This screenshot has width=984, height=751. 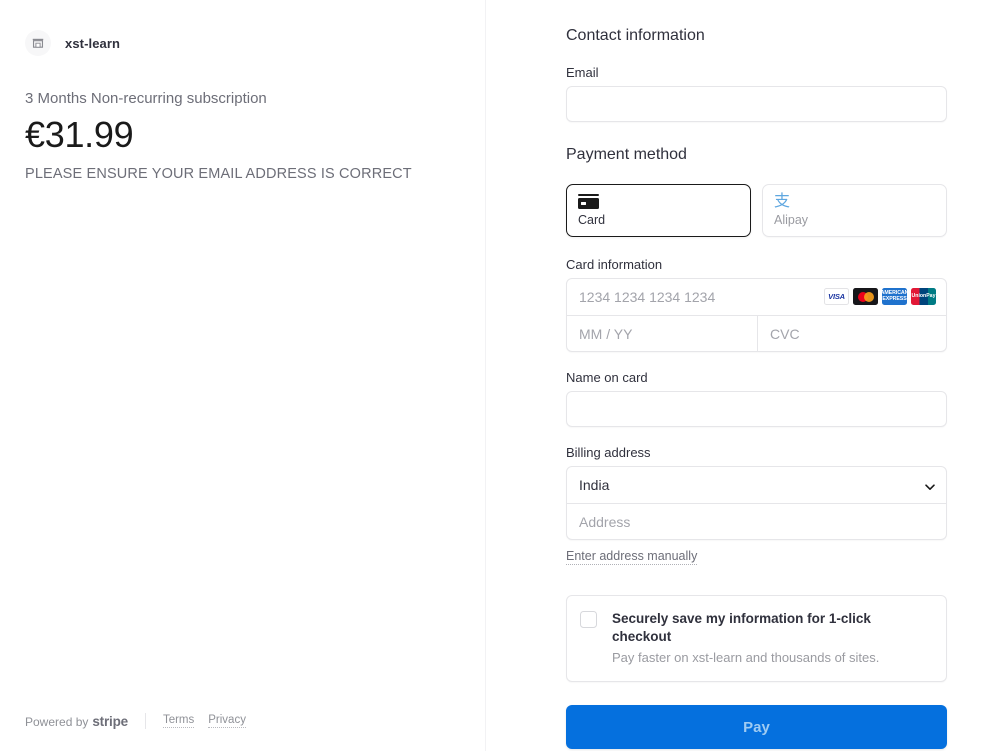 I want to click on card-expiry-cvc-row: MM / YY CVC, so click(x=756, y=333).